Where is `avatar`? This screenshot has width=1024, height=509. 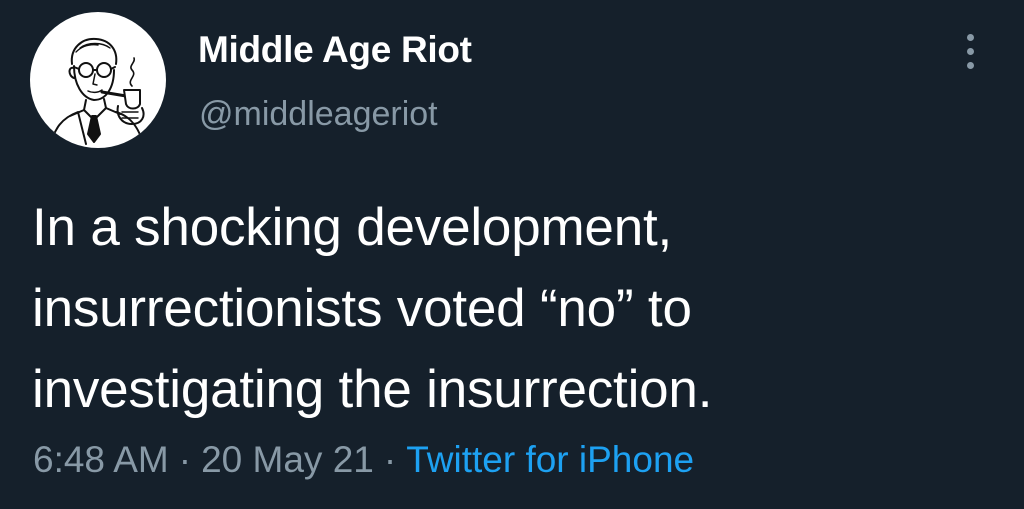 avatar is located at coordinates (98, 80).